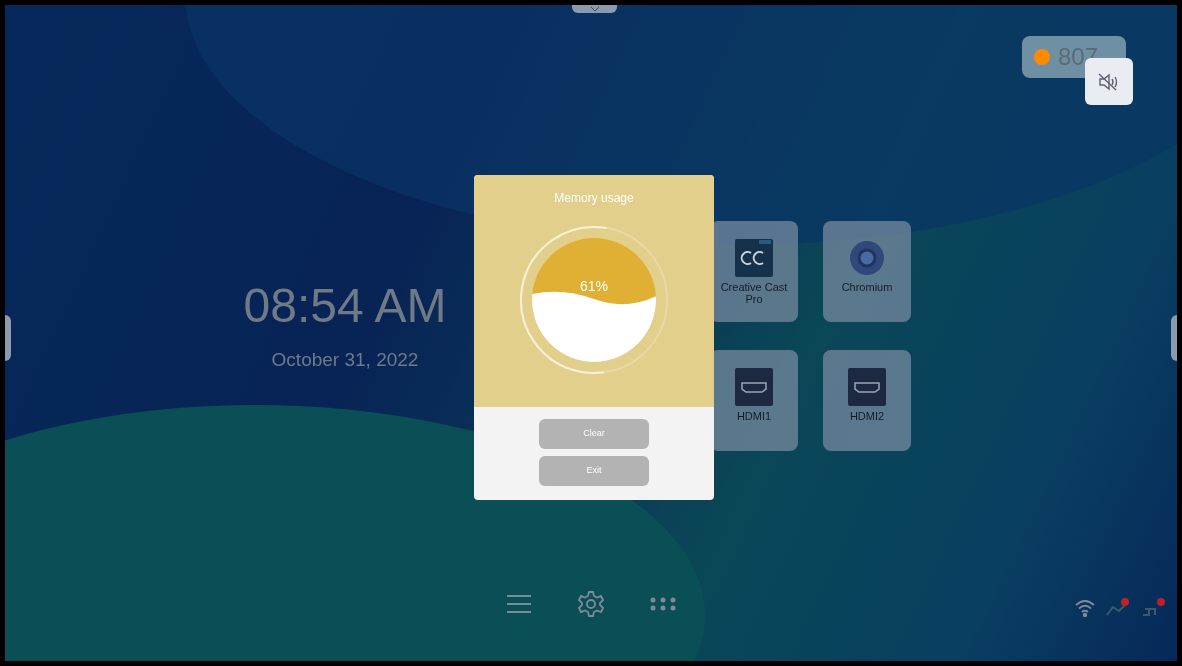 The image size is (1182, 666). Describe the element at coordinates (1109, 81) in the screenshot. I see `speaker-muted-icon` at that location.